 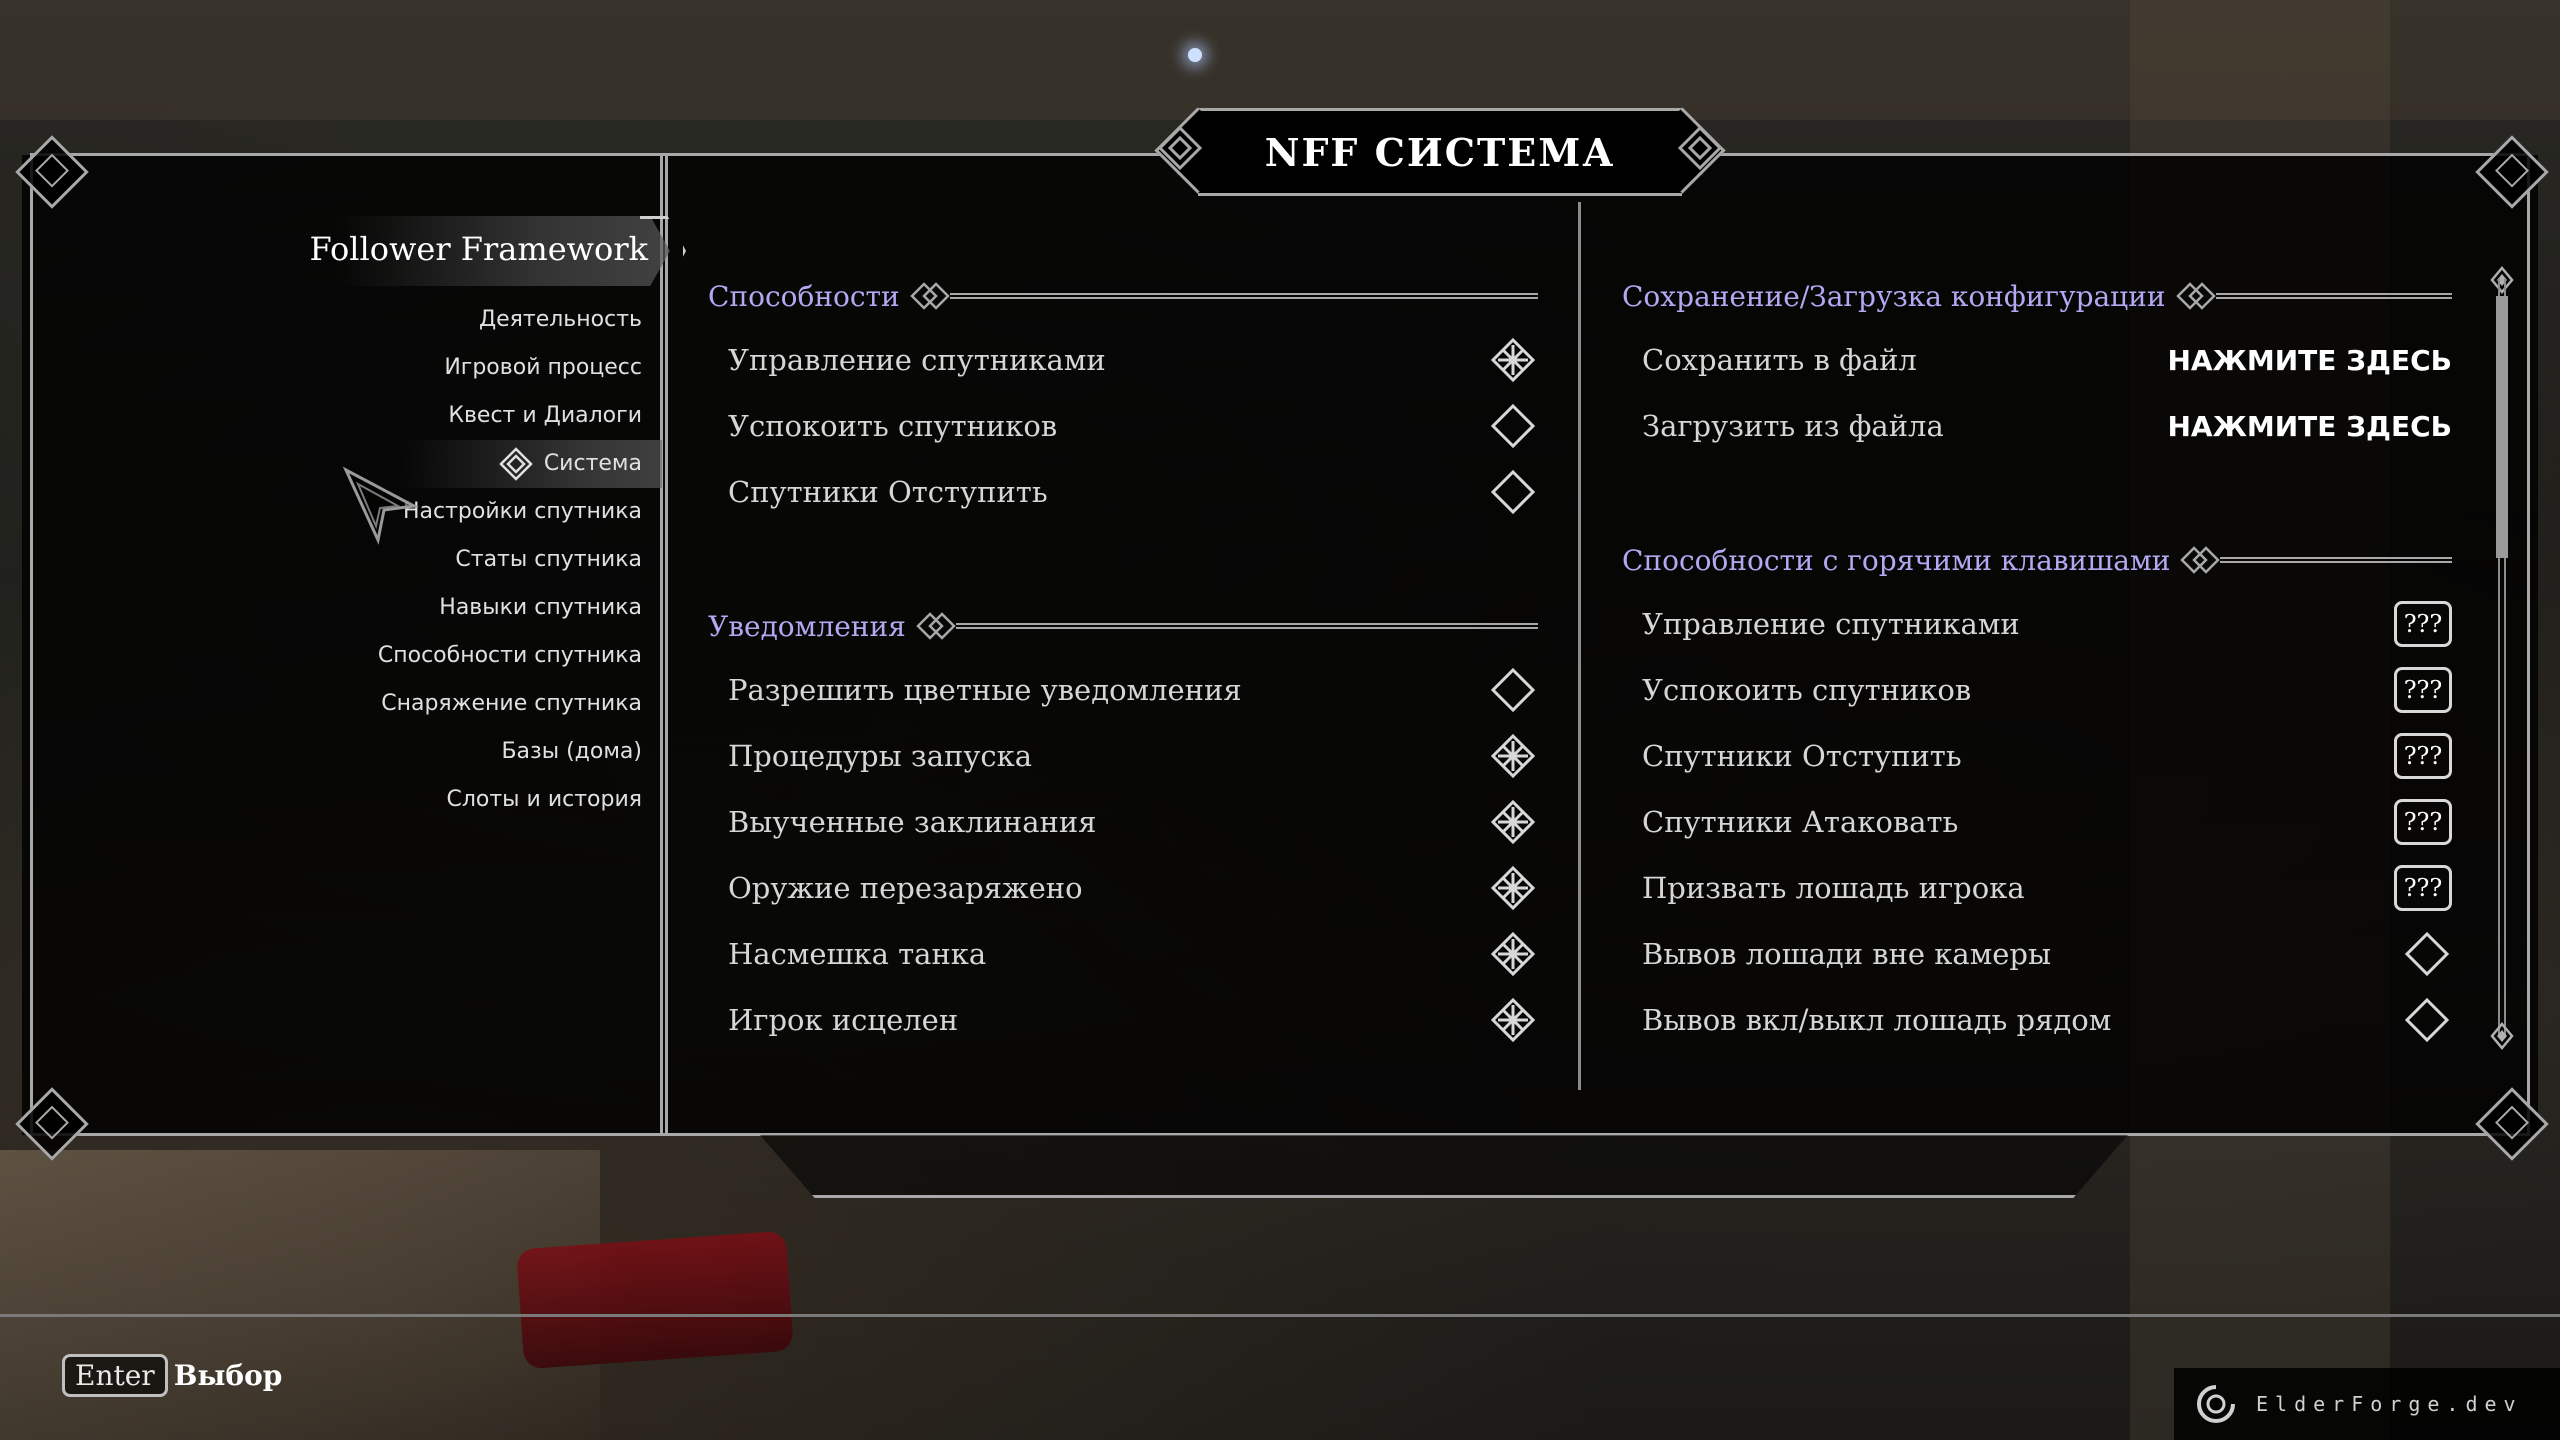 I want to click on sidebar-item-gameplay: Игровой процесс, so click(x=510, y=368).